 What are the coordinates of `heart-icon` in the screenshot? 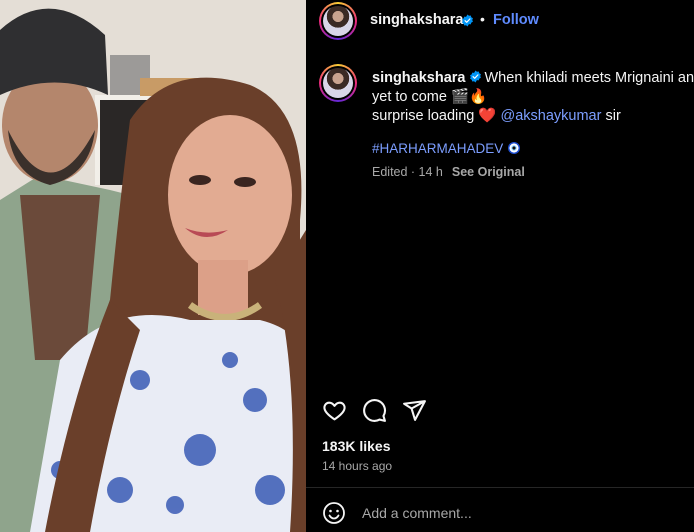 It's located at (334, 410).